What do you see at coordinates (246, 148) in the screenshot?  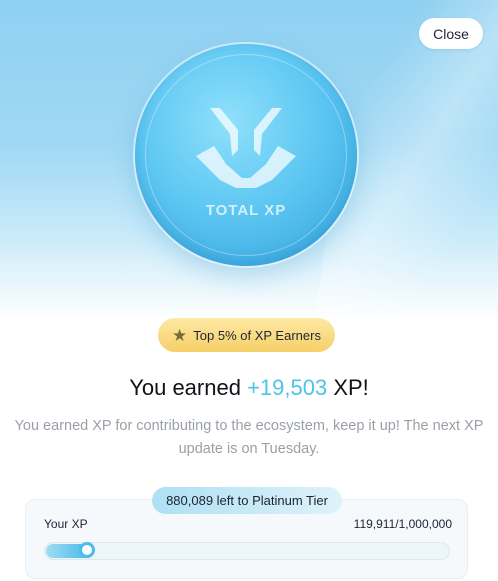 I see `xp-logo-icon` at bounding box center [246, 148].